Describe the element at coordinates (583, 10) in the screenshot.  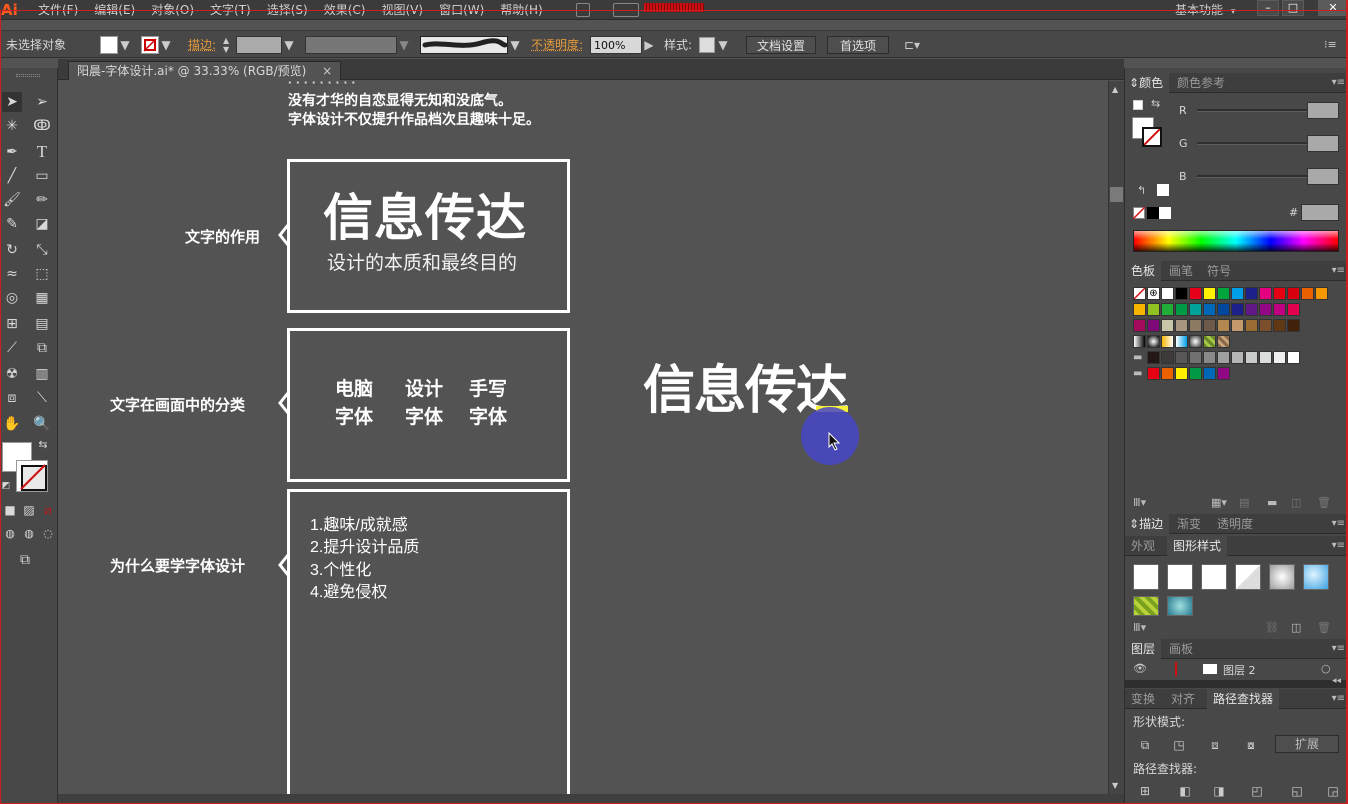
I see `bridge-icon` at that location.